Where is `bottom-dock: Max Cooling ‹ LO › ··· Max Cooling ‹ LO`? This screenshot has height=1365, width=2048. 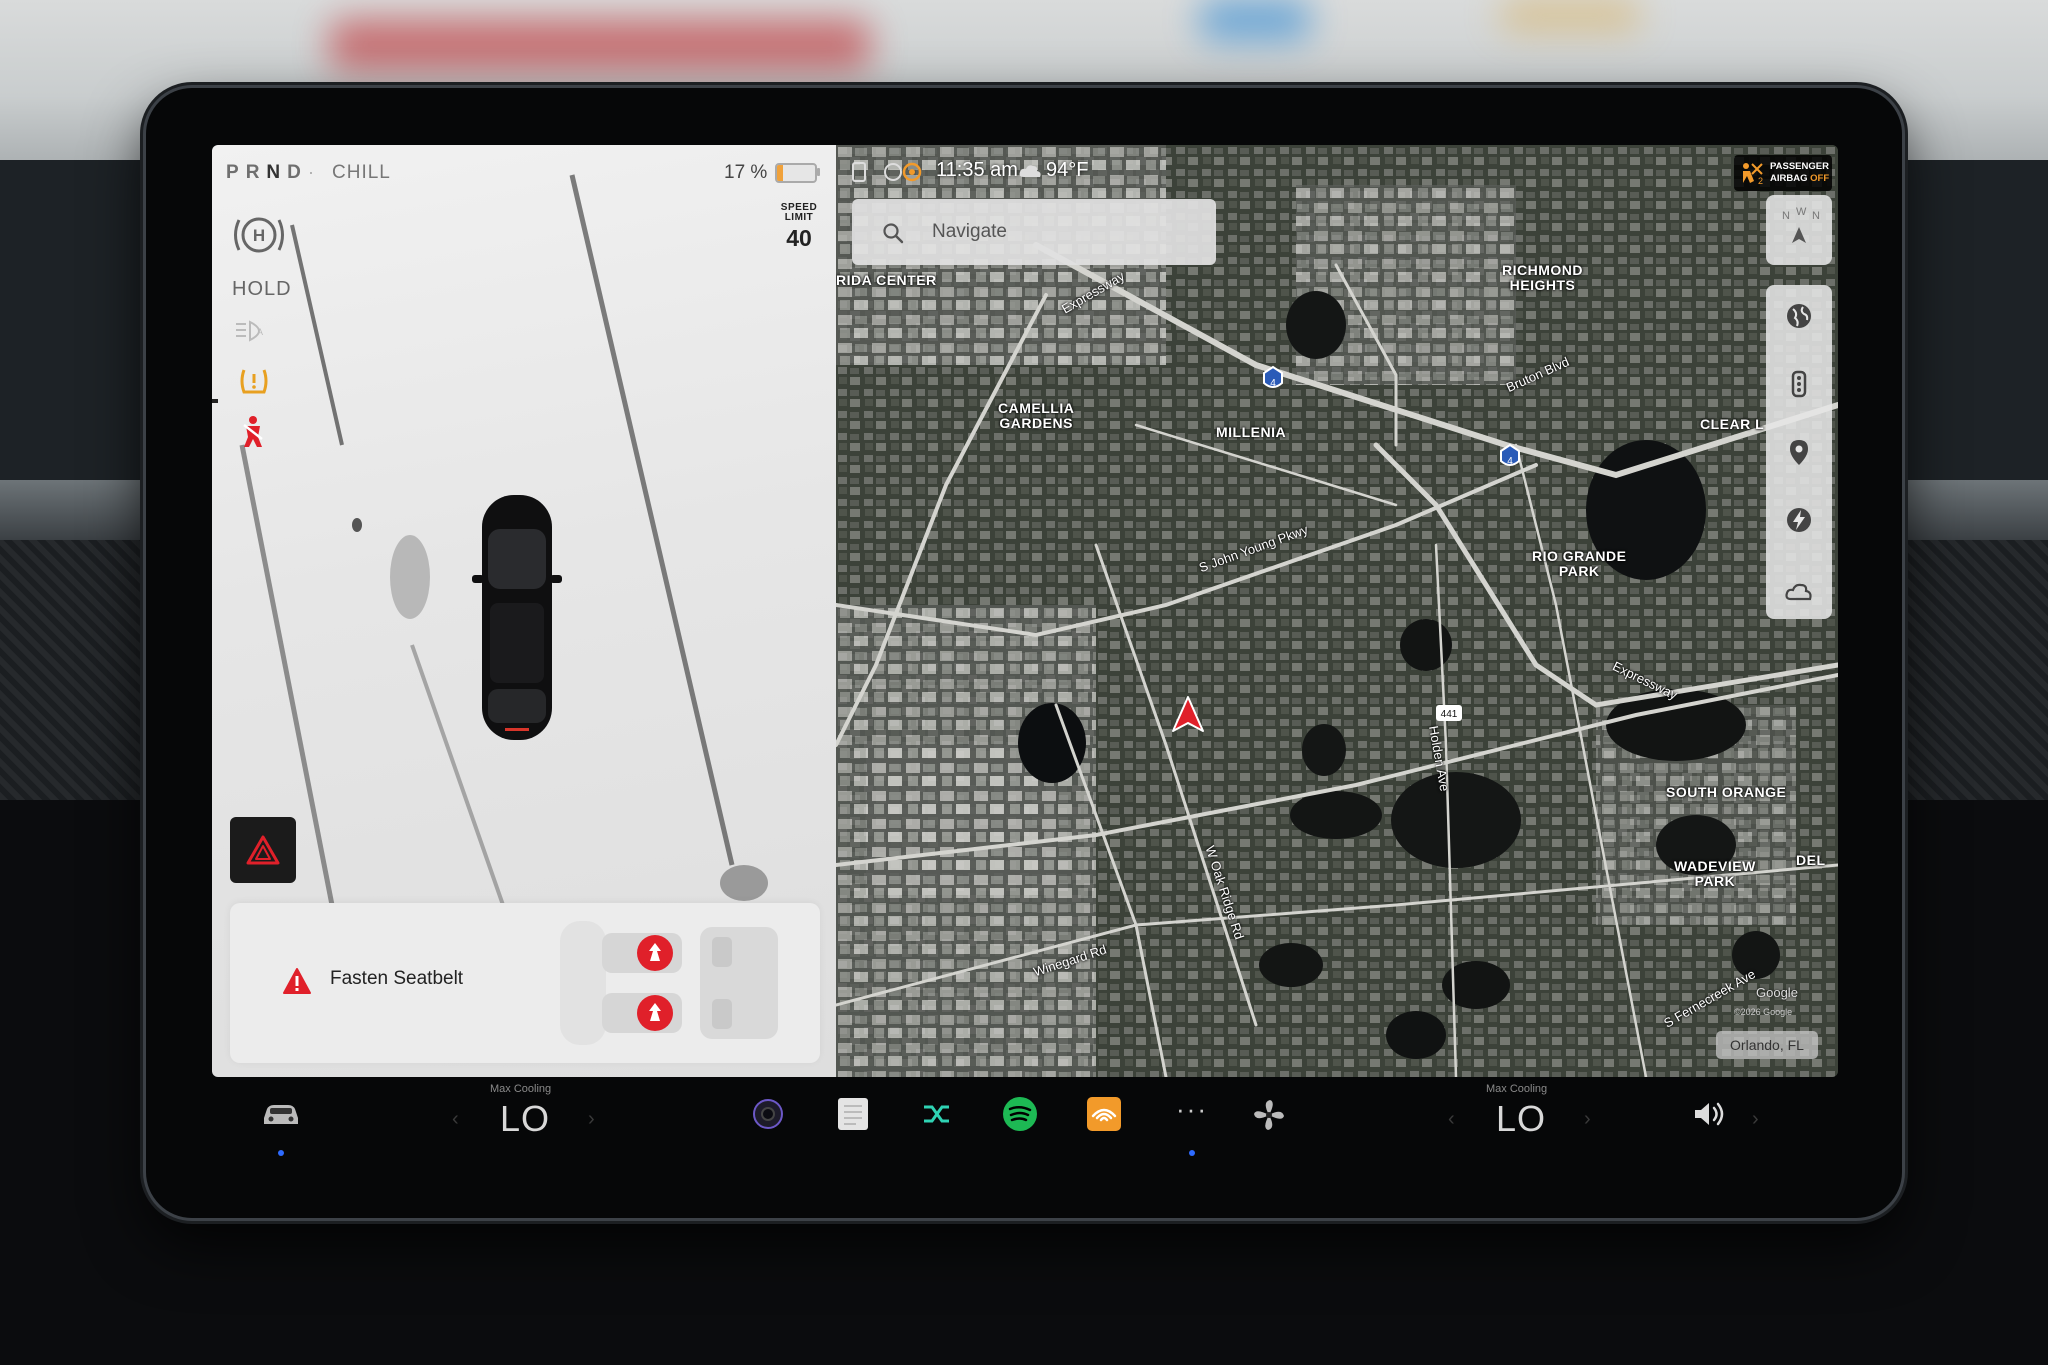 bottom-dock: Max Cooling ‹ LO › ··· Max Cooling ‹ LO is located at coordinates (1025, 1128).